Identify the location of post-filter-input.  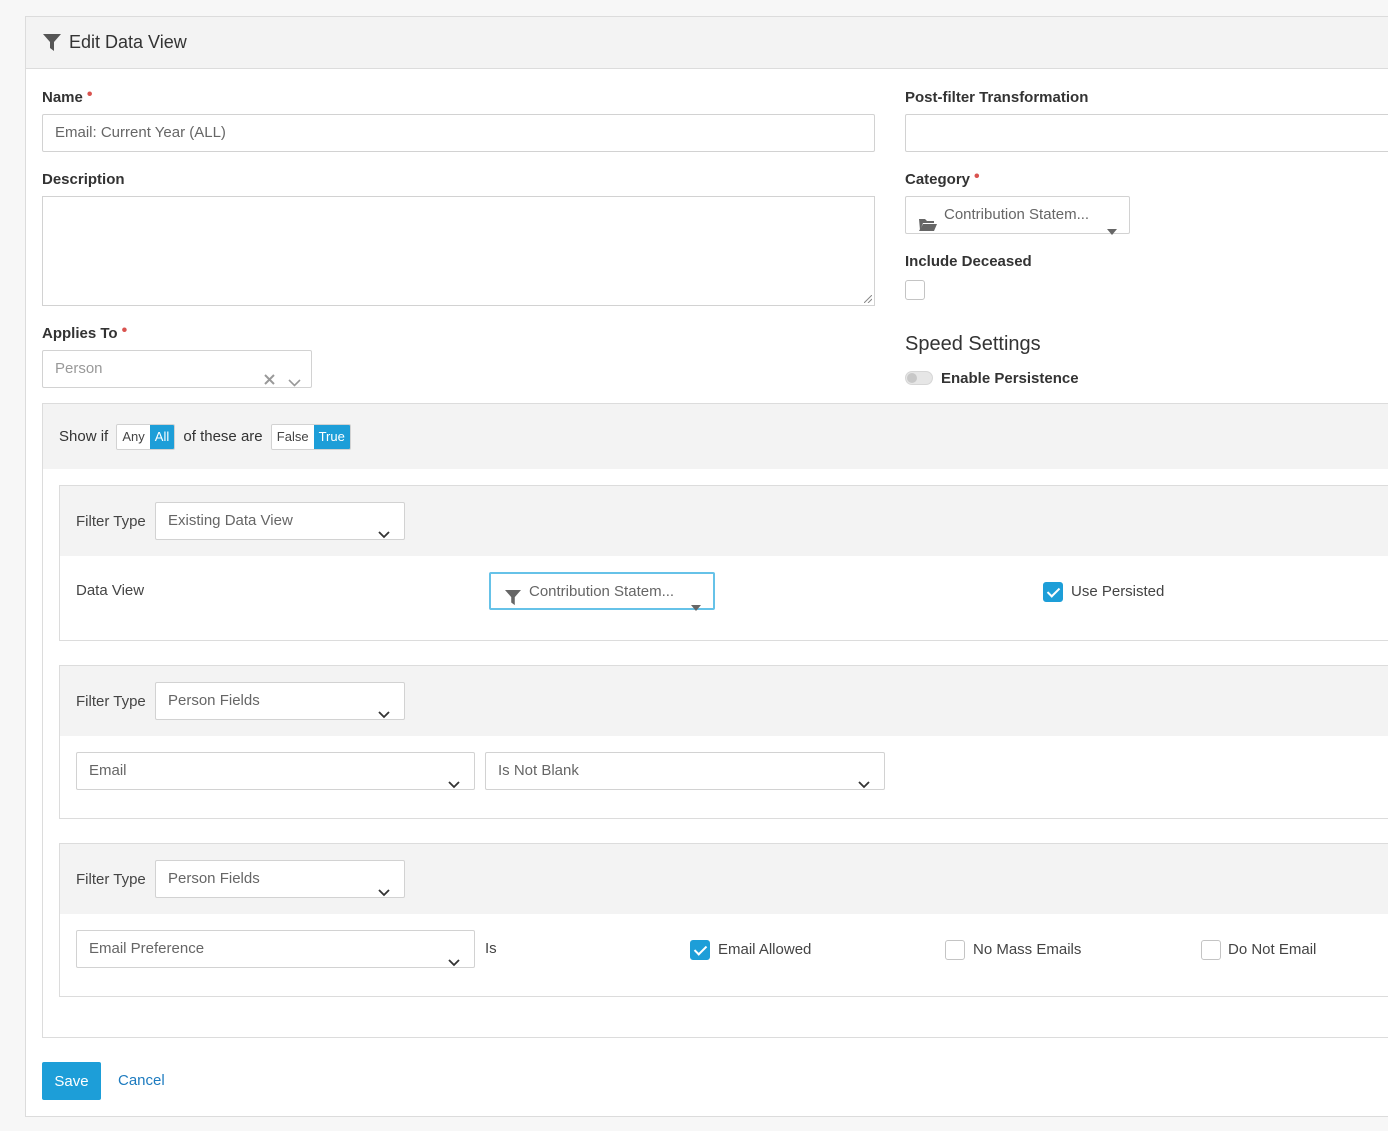
(1146, 133).